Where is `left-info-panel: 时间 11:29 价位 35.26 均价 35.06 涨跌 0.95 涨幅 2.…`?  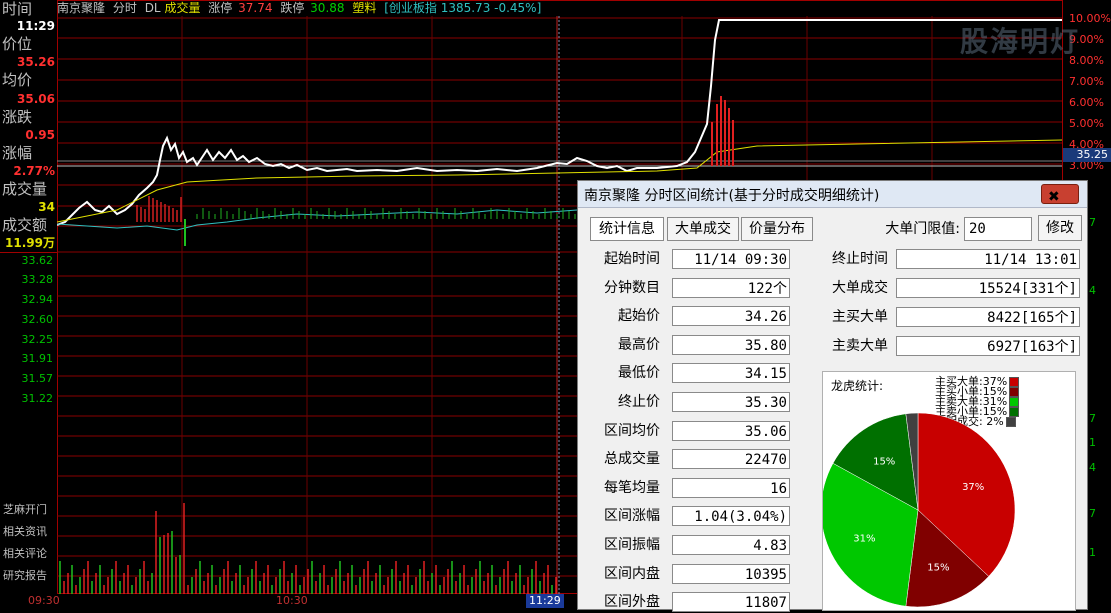 left-info-panel: 时间 11:29 价位 35.26 均价 35.06 涨跌 0.95 涨幅 2.… is located at coordinates (28, 304).